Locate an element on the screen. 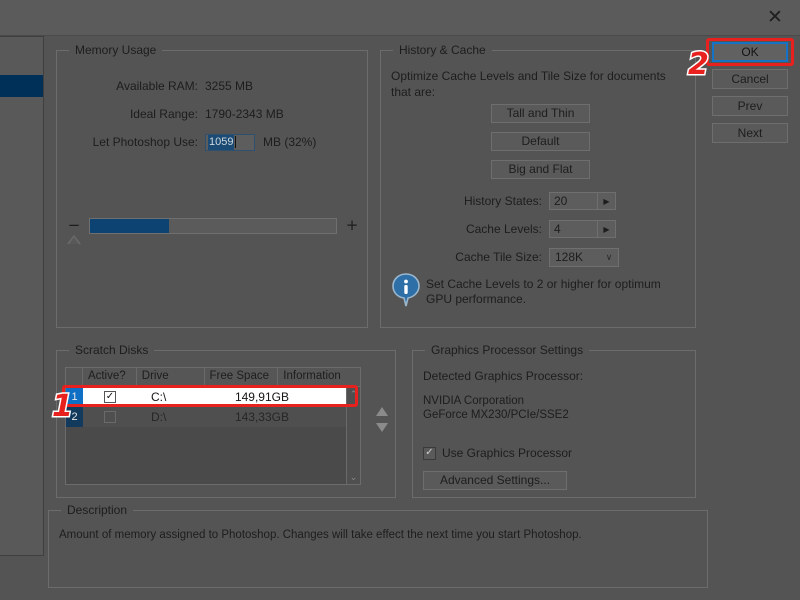  scroll-down-icon: ⌄ is located at coordinates (353, 477).